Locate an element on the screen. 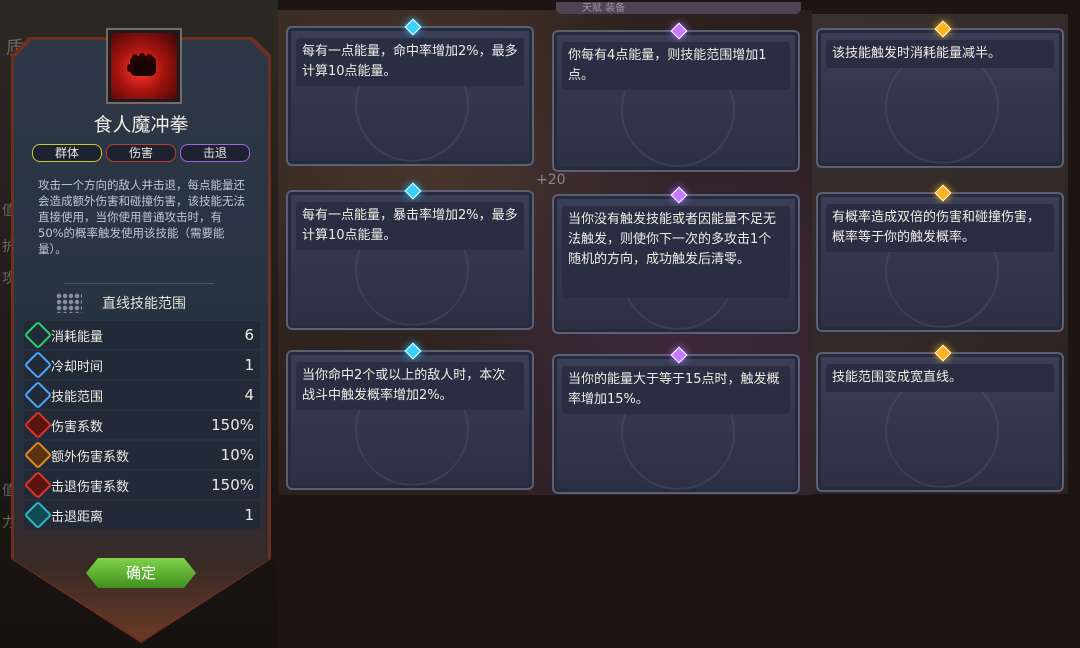 This screenshot has height=648, width=1080. stat-value: 10% is located at coordinates (237, 455).